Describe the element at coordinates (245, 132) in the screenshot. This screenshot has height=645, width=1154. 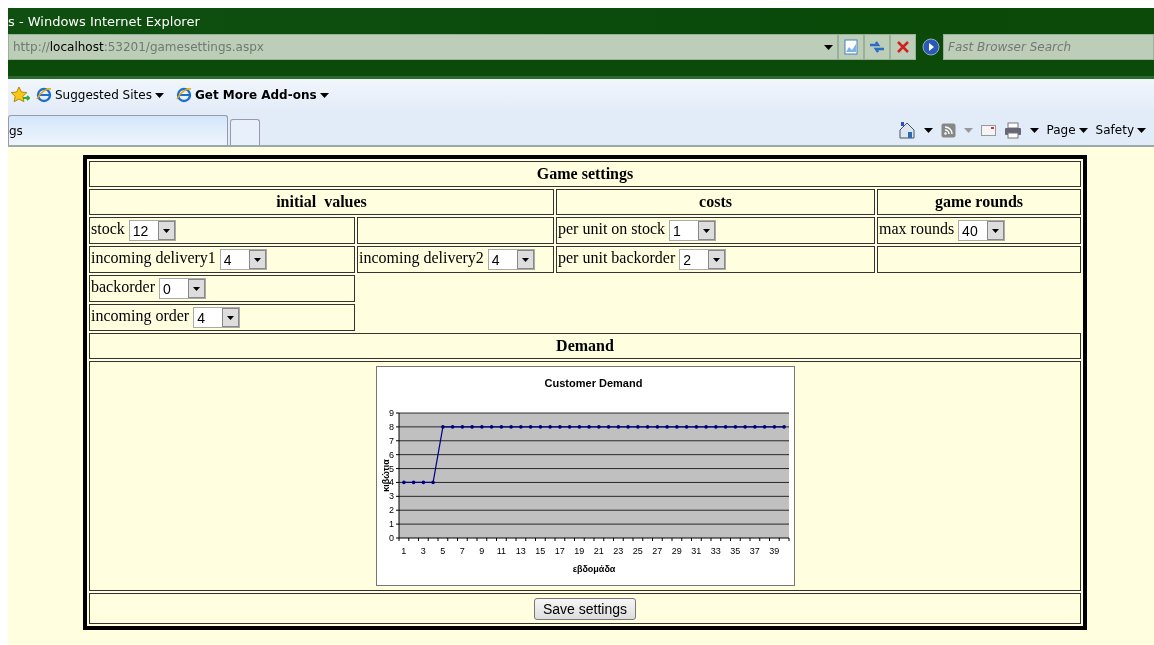
I see `new-tab-button` at that location.